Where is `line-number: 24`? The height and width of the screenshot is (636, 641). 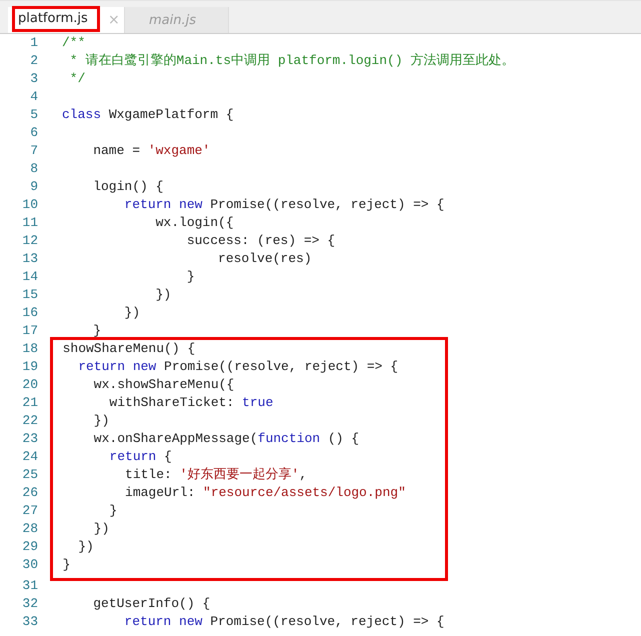 line-number: 24 is located at coordinates (29, 457).